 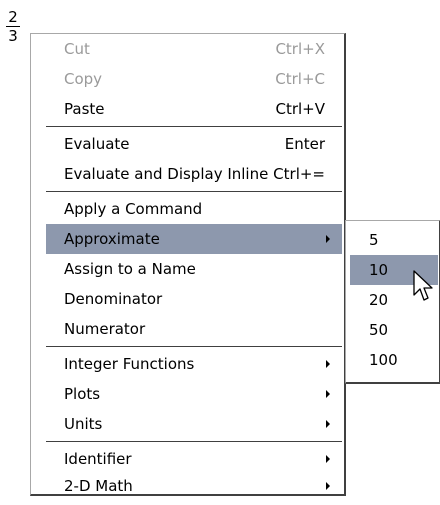 What do you see at coordinates (82, 394) in the screenshot?
I see `menu-item-label: Plots` at bounding box center [82, 394].